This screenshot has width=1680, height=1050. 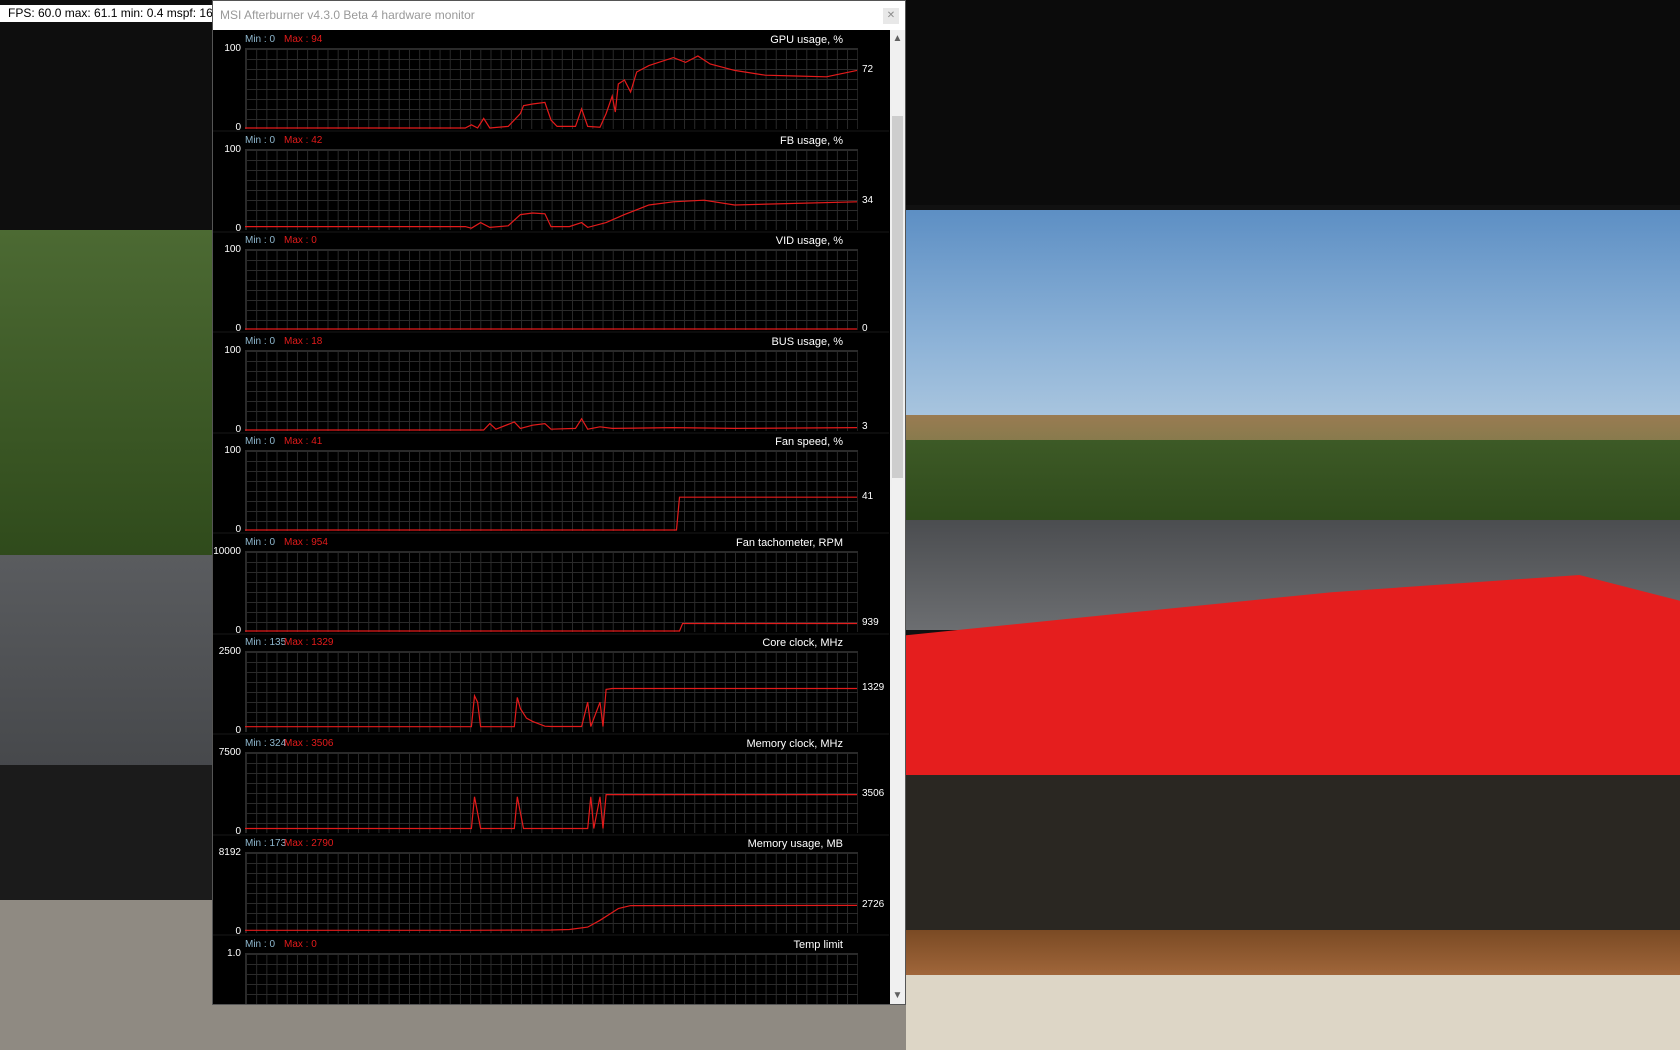 I want to click on graph-min-label: Min : 324, so click(x=266, y=743).